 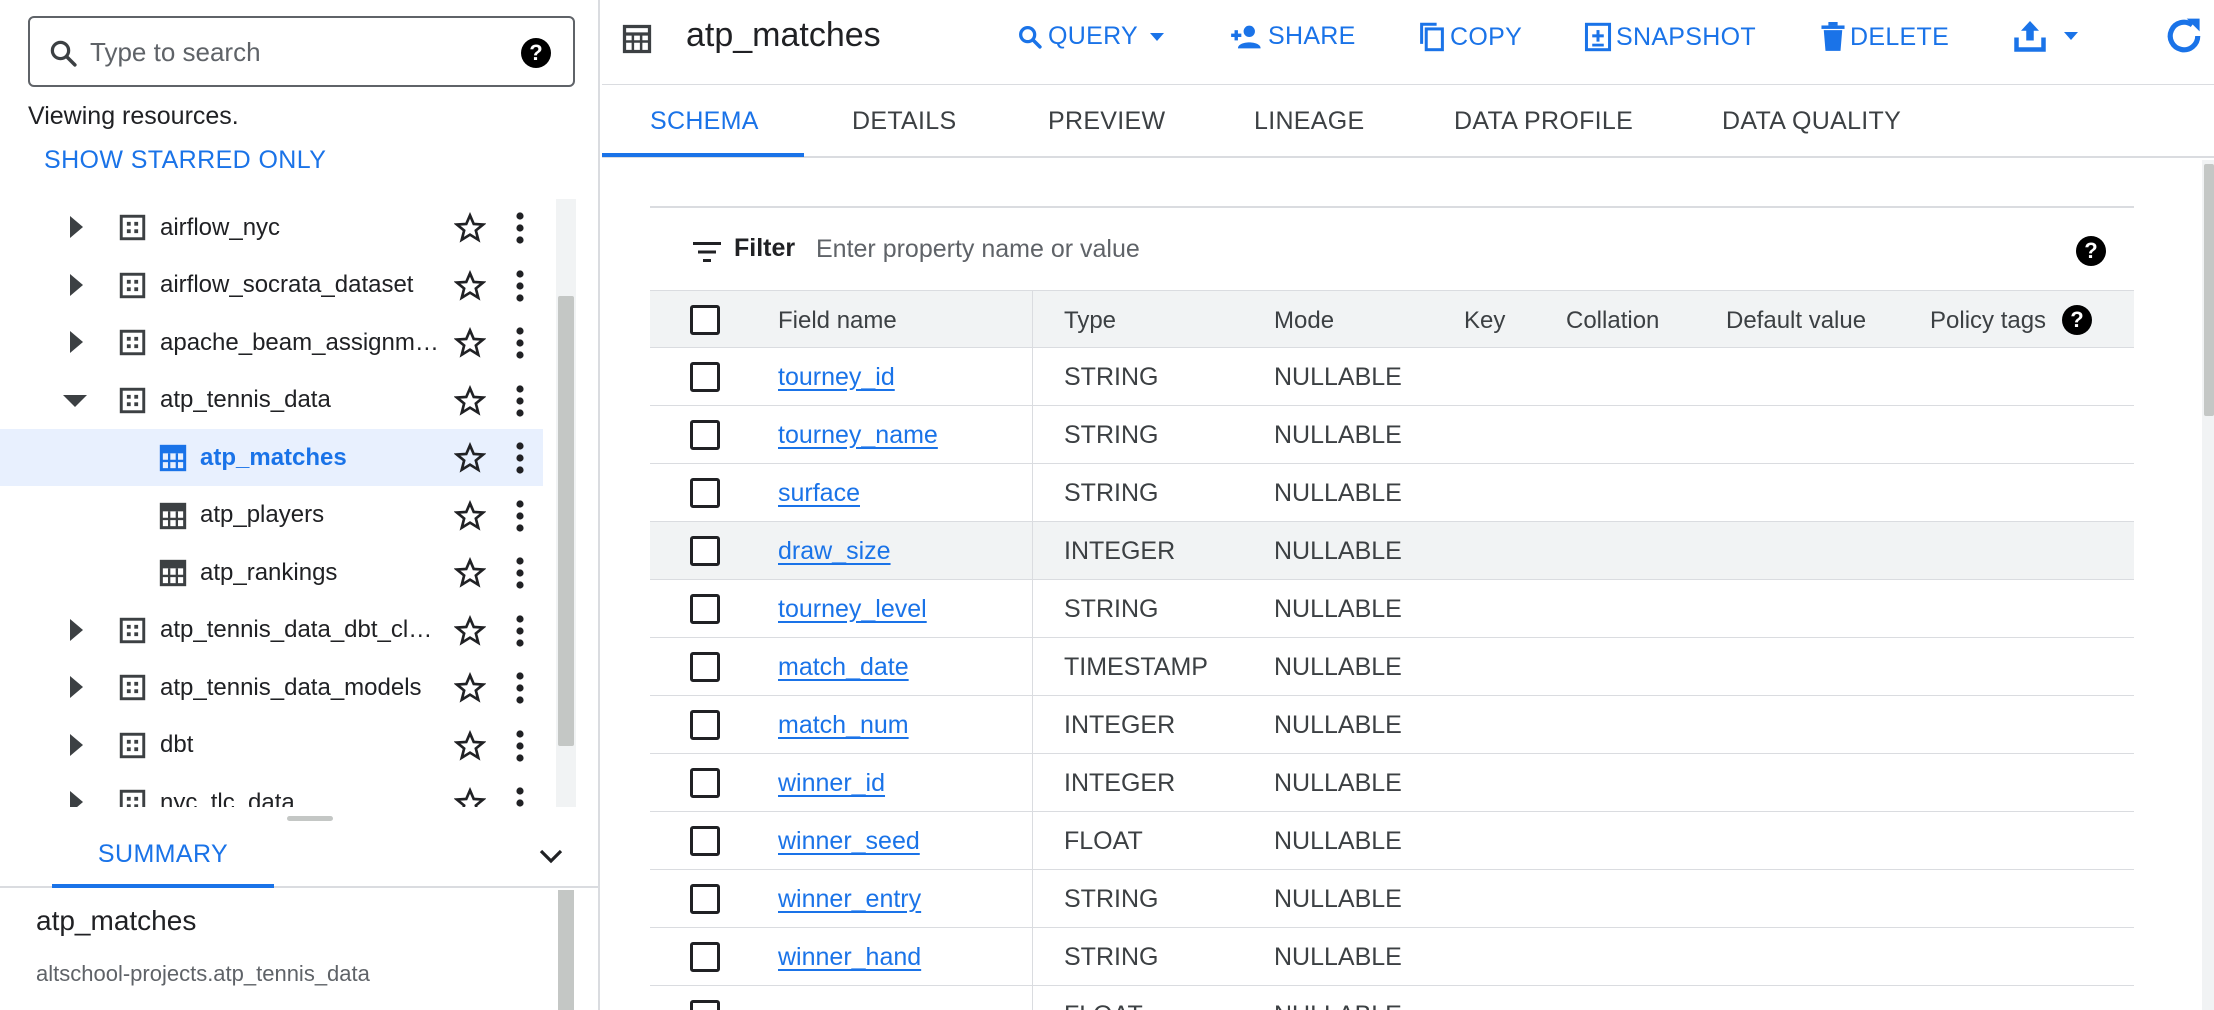 What do you see at coordinates (834, 551) in the screenshot?
I see `field-name-link: draw_size` at bounding box center [834, 551].